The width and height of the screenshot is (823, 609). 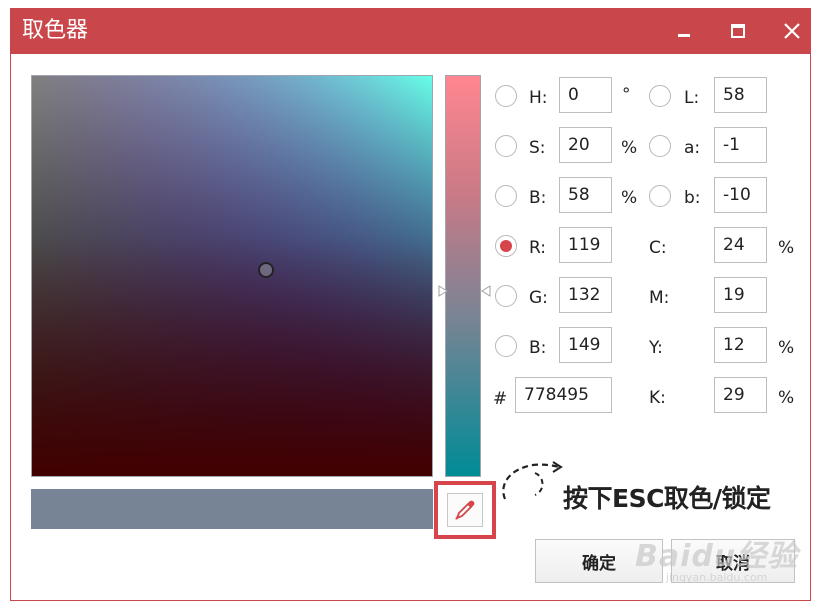 I want to click on title-bar: 取色器, so click(x=410, y=31).